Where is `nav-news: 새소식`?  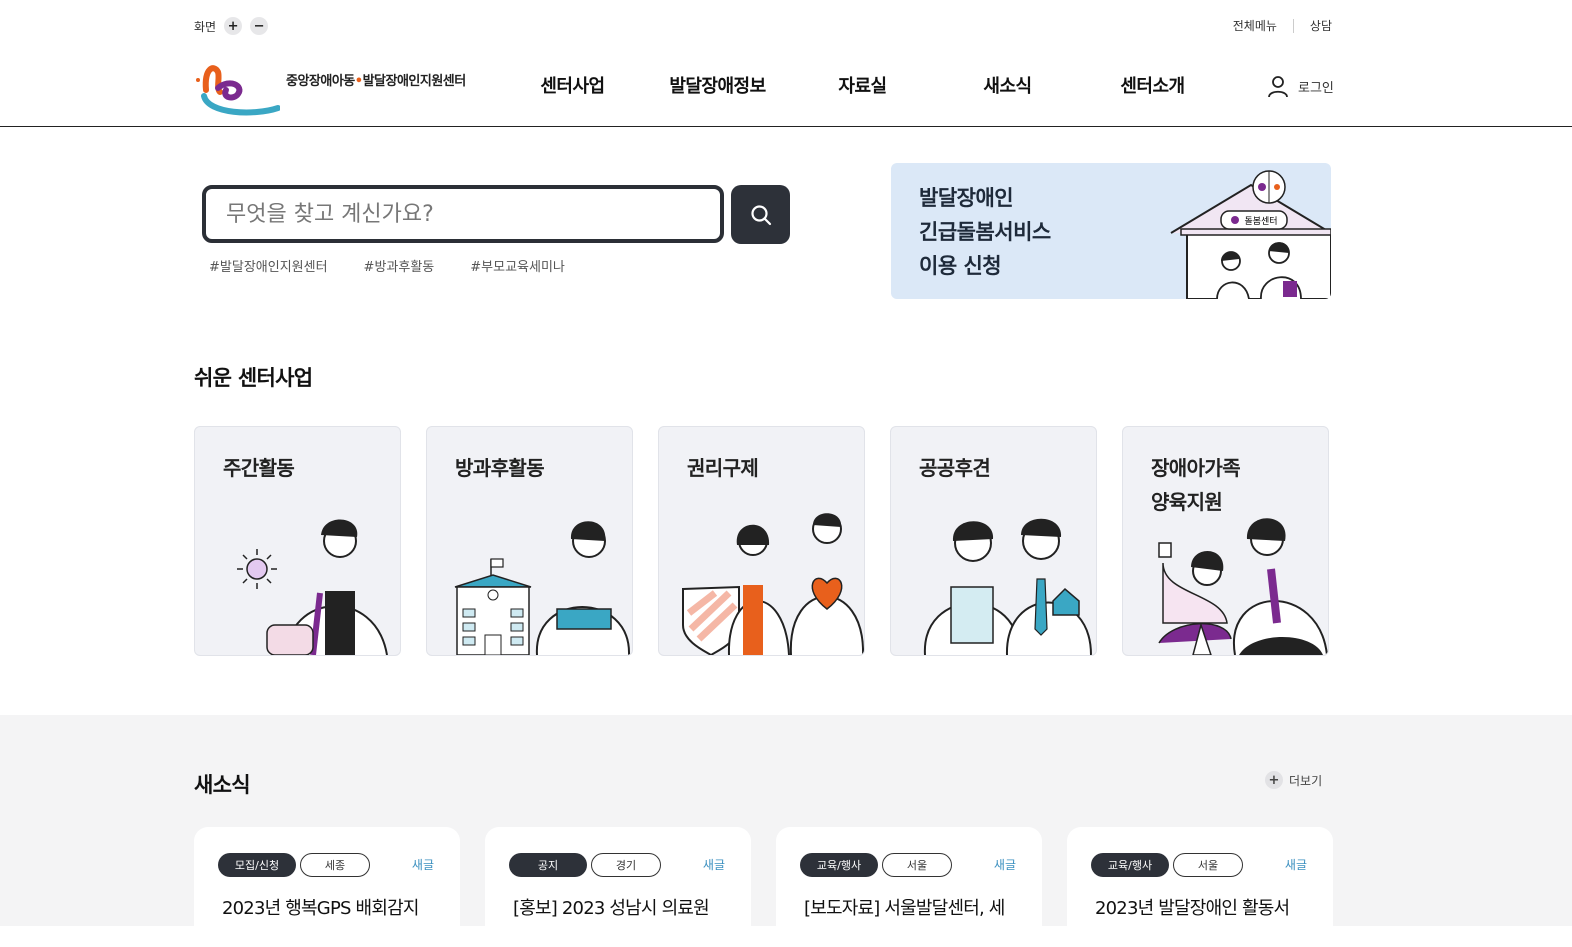 nav-news: 새소식 is located at coordinates (1007, 85).